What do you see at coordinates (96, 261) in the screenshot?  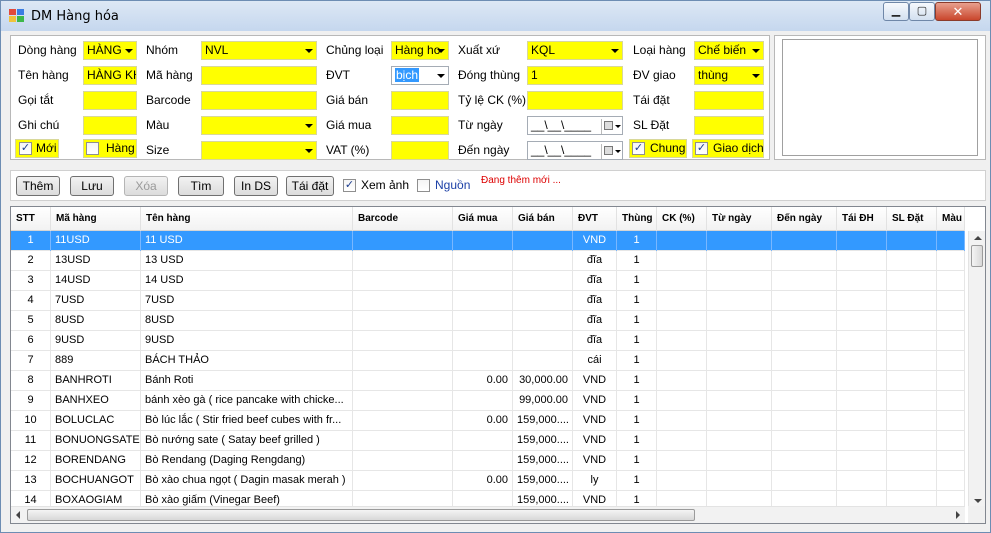 I see `table-cell: 13USD` at bounding box center [96, 261].